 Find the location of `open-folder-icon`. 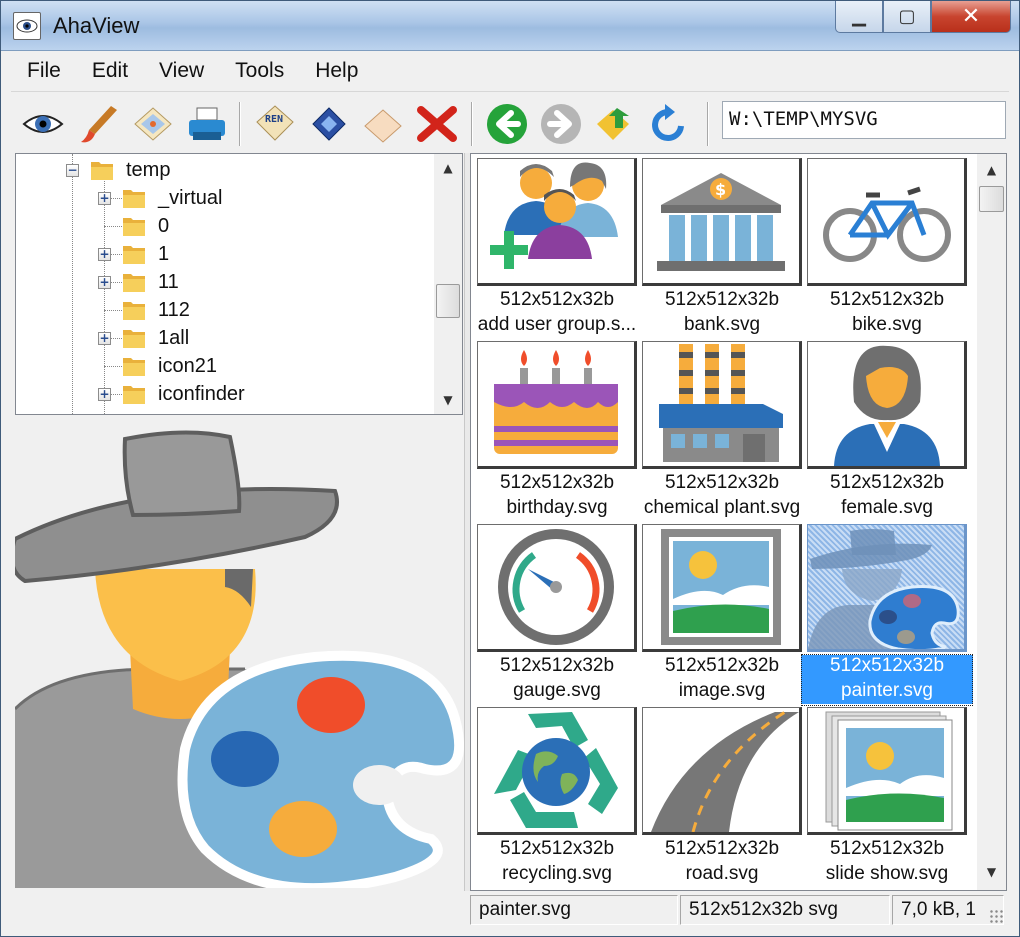

open-folder-icon is located at coordinates (102, 171).